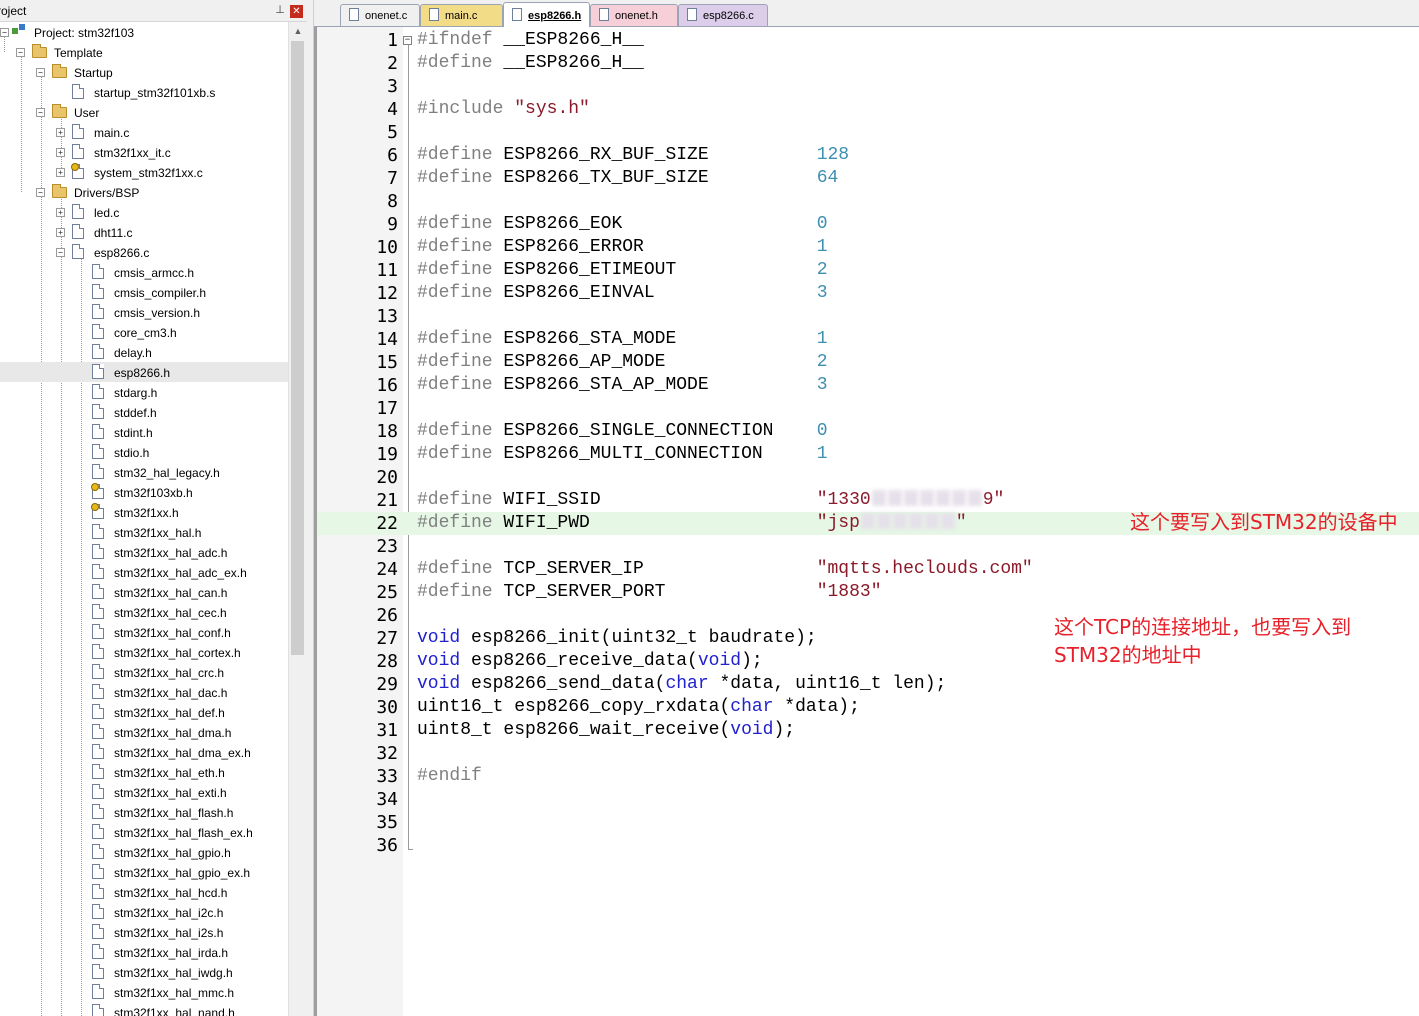 This screenshot has width=1419, height=1016. I want to click on tree-item: stm32f1xx_hal_i2s.h, so click(144, 932).